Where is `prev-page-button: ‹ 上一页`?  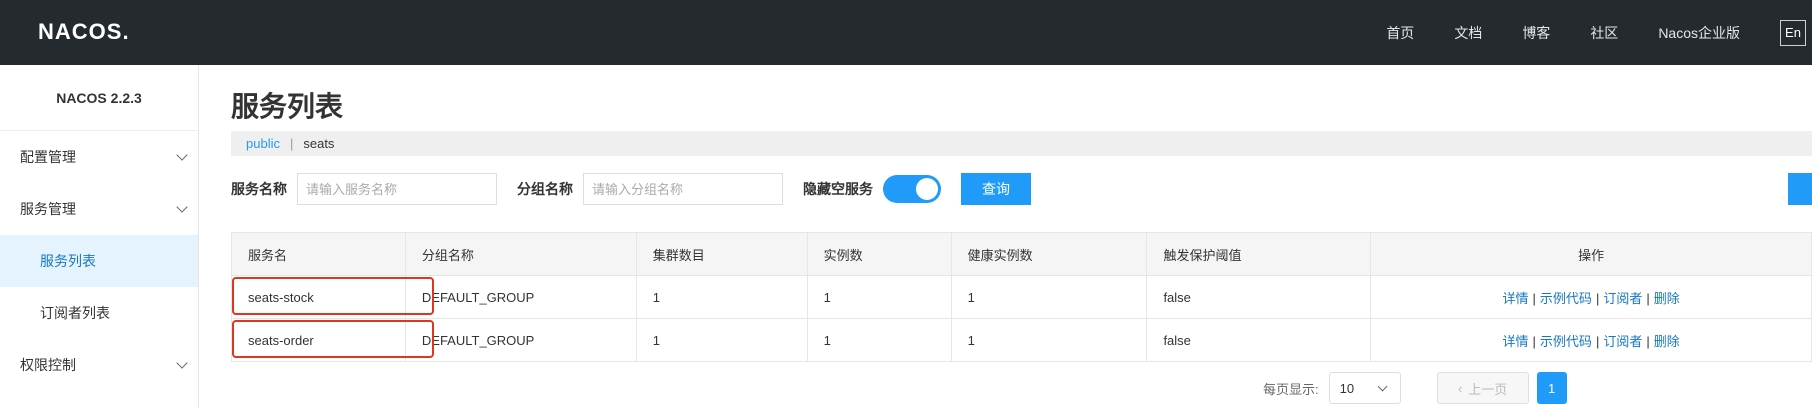 prev-page-button: ‹ 上一页 is located at coordinates (1482, 388).